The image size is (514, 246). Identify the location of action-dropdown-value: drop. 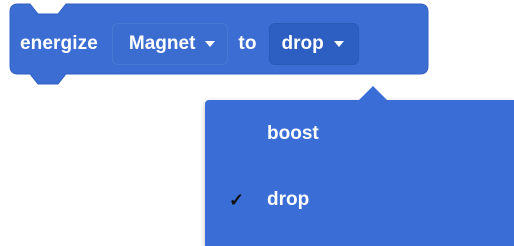
(302, 43).